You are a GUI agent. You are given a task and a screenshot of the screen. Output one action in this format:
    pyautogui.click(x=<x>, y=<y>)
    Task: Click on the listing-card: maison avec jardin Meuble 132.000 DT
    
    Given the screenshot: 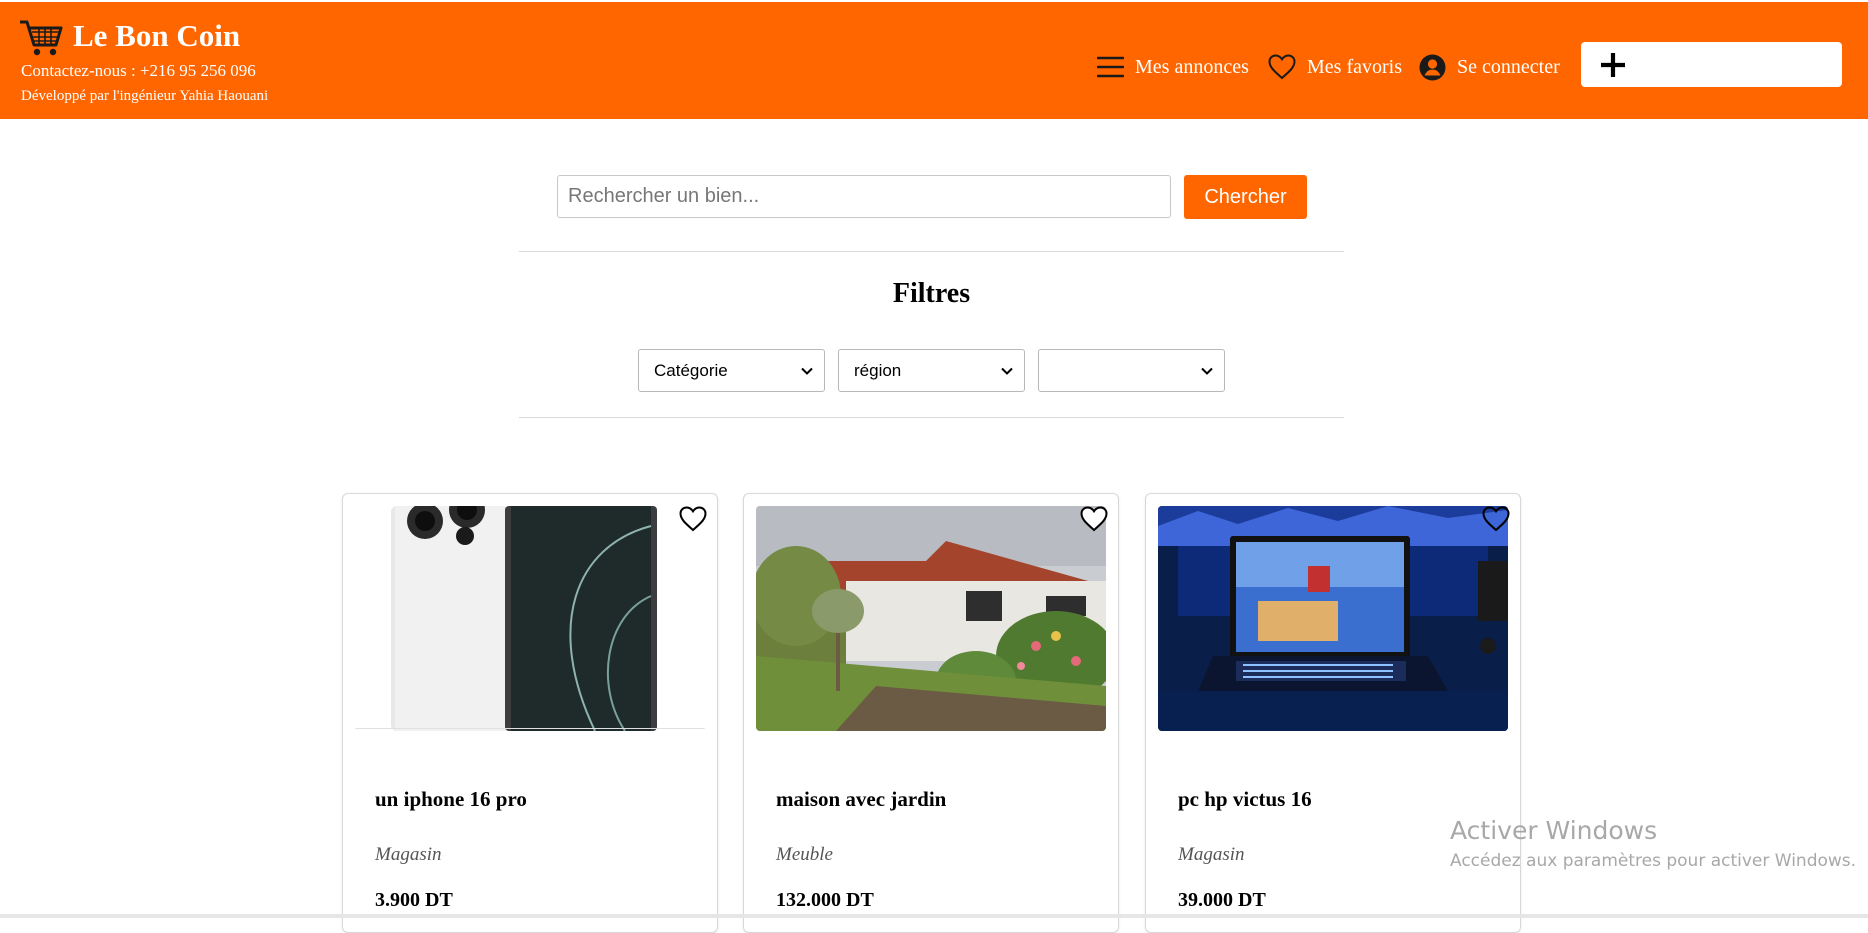 What is the action you would take?
    pyautogui.click(x=931, y=713)
    